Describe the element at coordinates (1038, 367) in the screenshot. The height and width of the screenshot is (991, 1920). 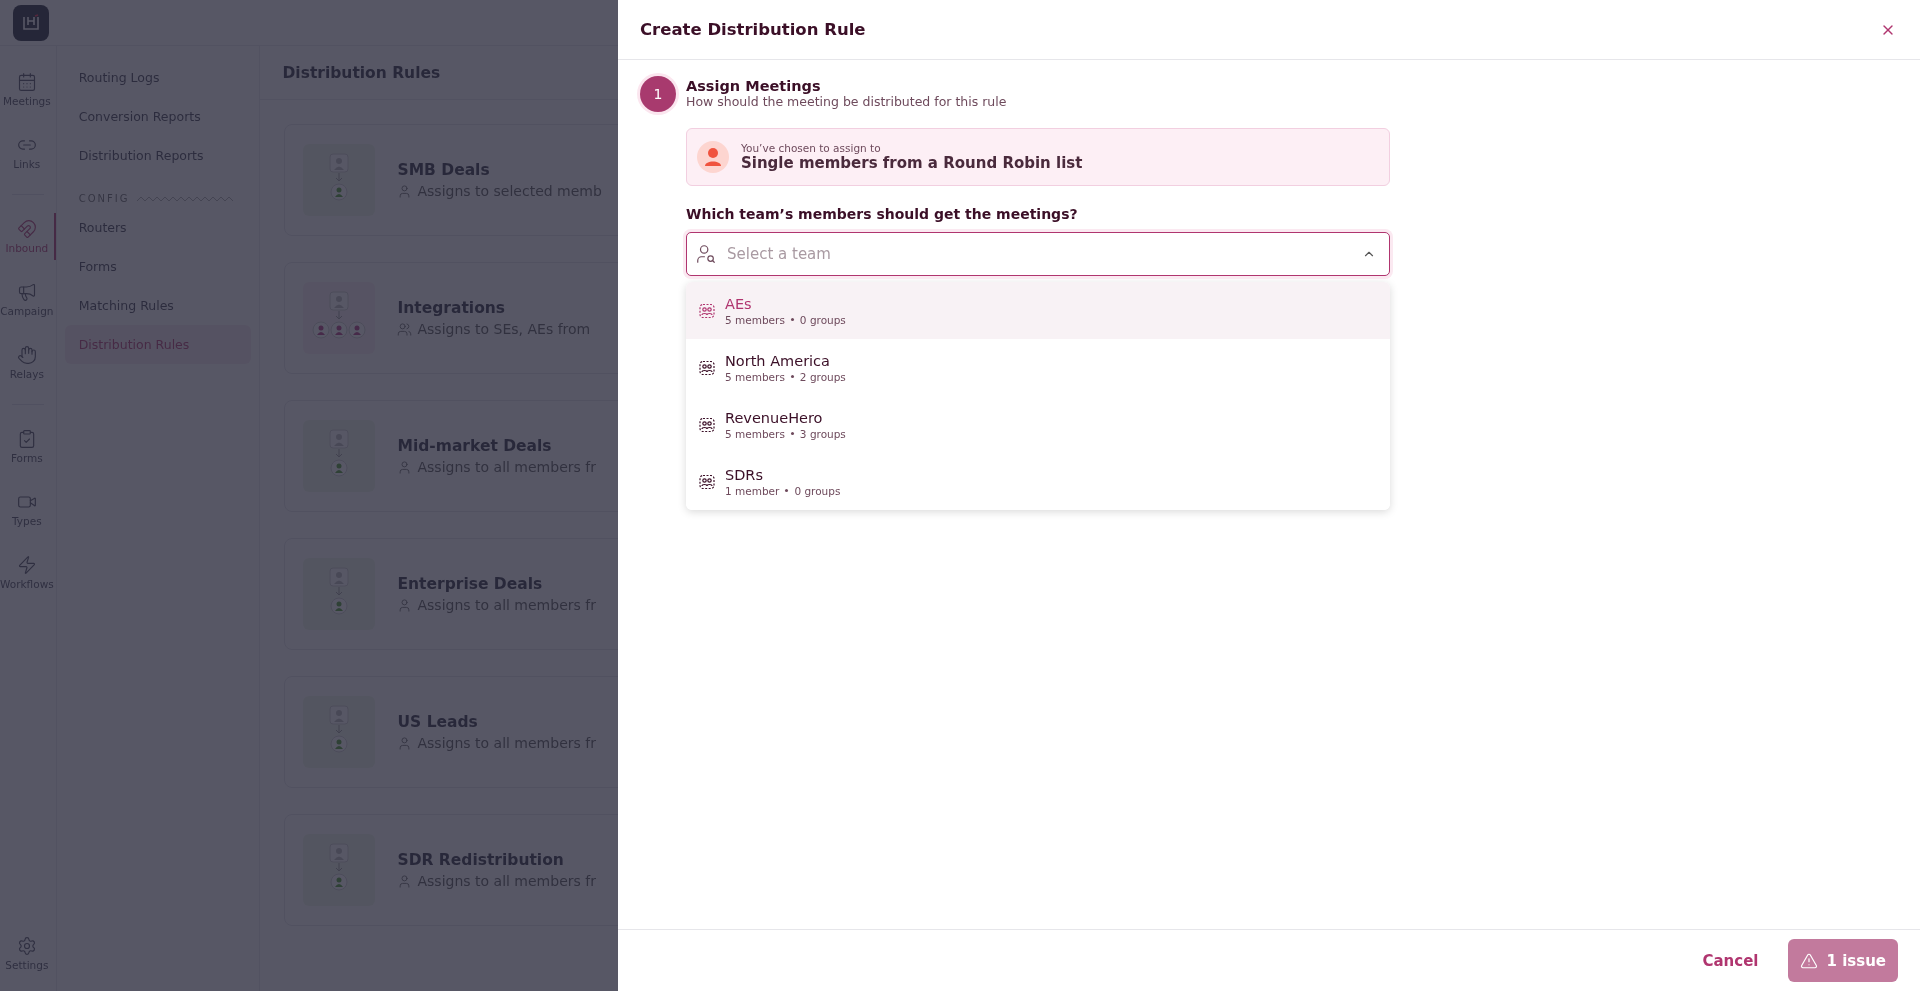
I see `team-option: North America 5 members 2 groups` at that location.